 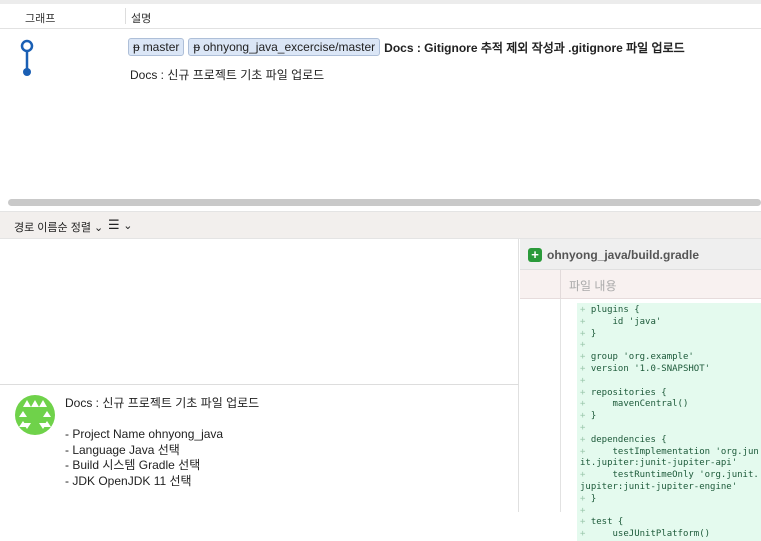 I want to click on file-content-label: 파일 내용, so click(x=593, y=286).